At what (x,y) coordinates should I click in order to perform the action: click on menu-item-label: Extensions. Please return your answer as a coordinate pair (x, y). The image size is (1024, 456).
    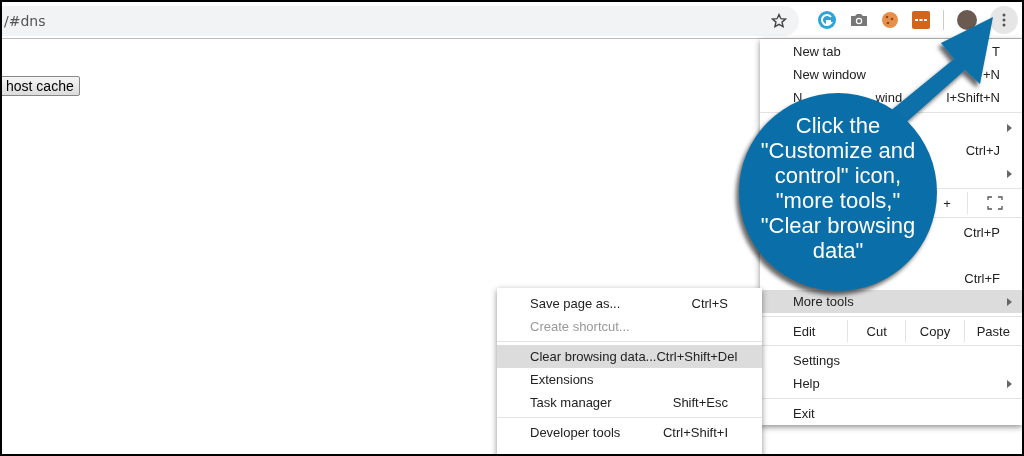
    Looking at the image, I should click on (562, 379).